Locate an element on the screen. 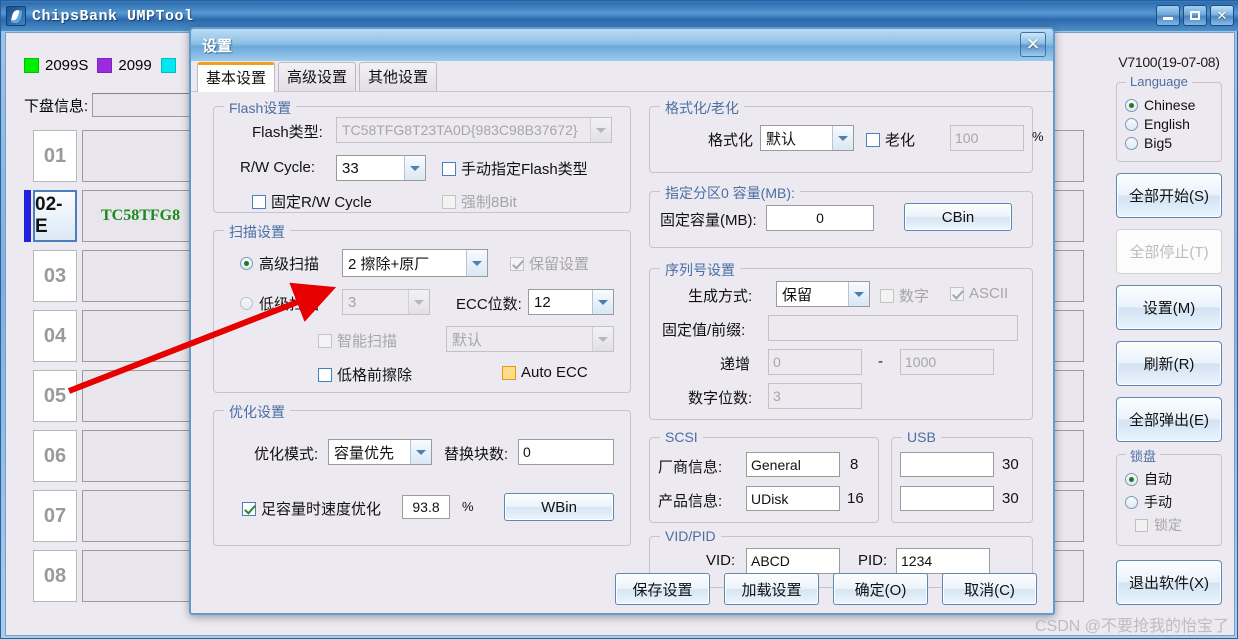 This screenshot has width=1238, height=640. settings-button: 设置(M) is located at coordinates (1169, 307).